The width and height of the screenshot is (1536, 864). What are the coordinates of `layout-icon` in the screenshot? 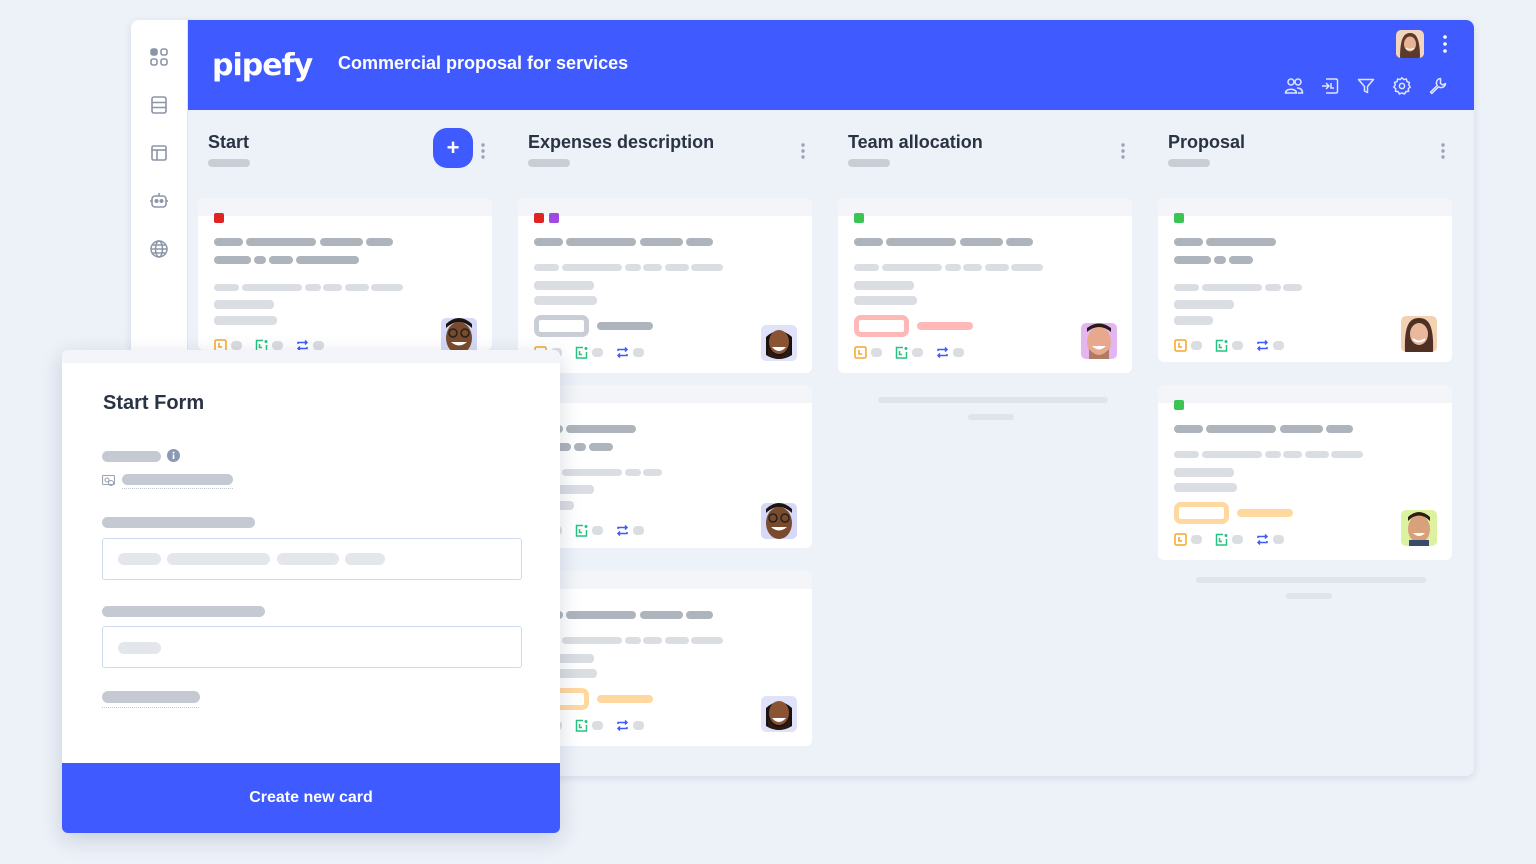 It's located at (159, 153).